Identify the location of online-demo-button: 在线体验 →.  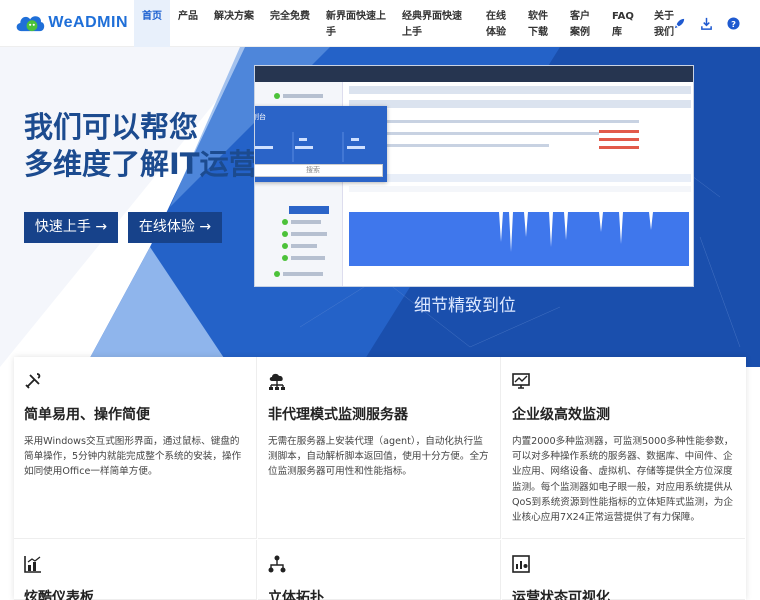
(175, 227).